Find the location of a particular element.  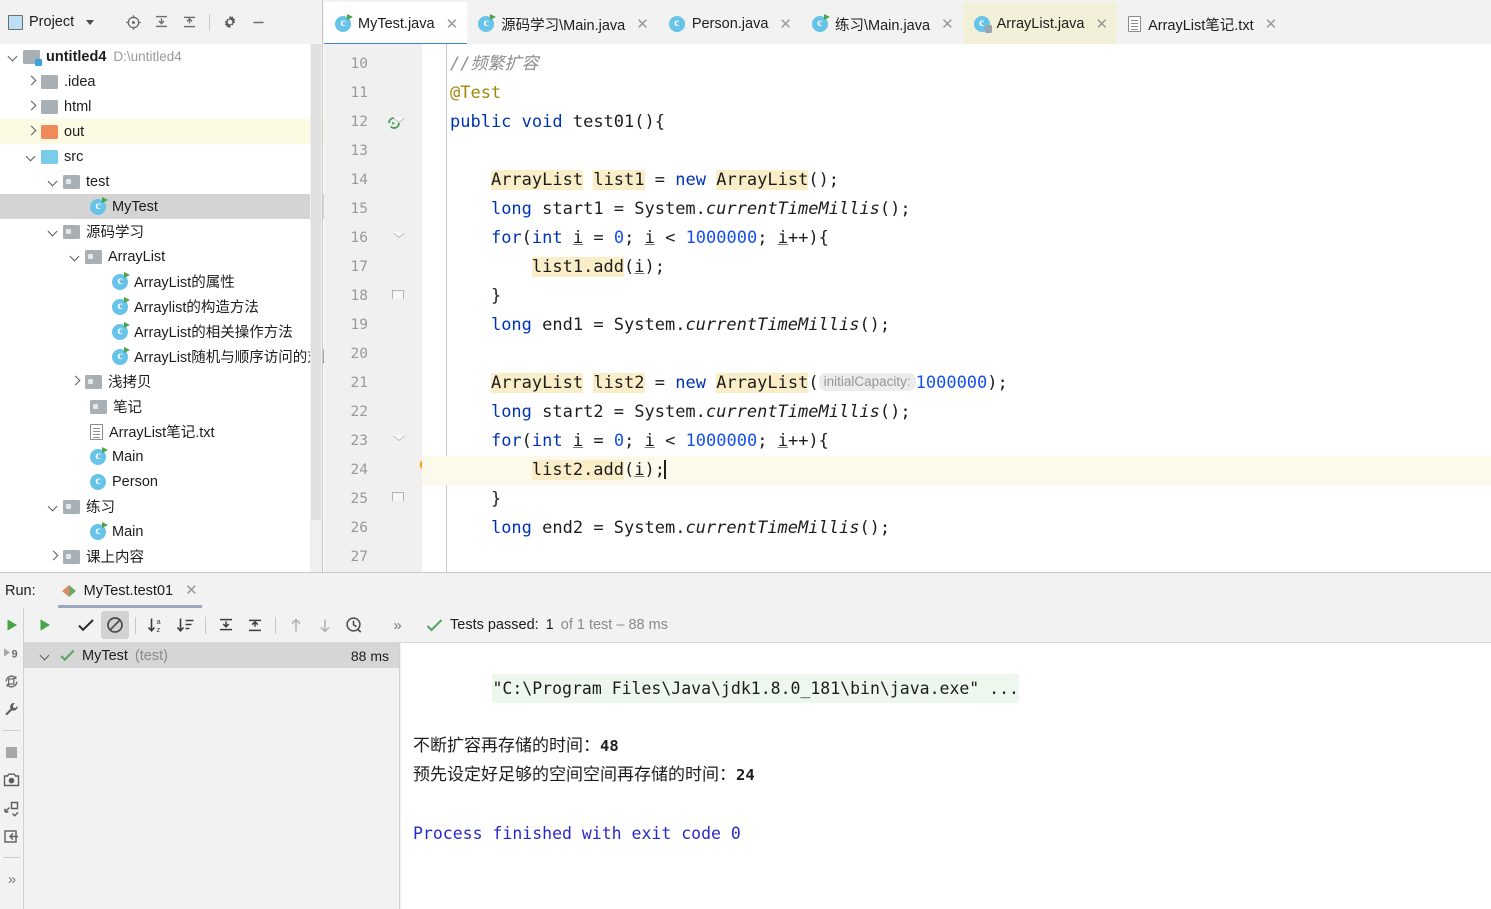

more-button: » is located at coordinates (397, 625).